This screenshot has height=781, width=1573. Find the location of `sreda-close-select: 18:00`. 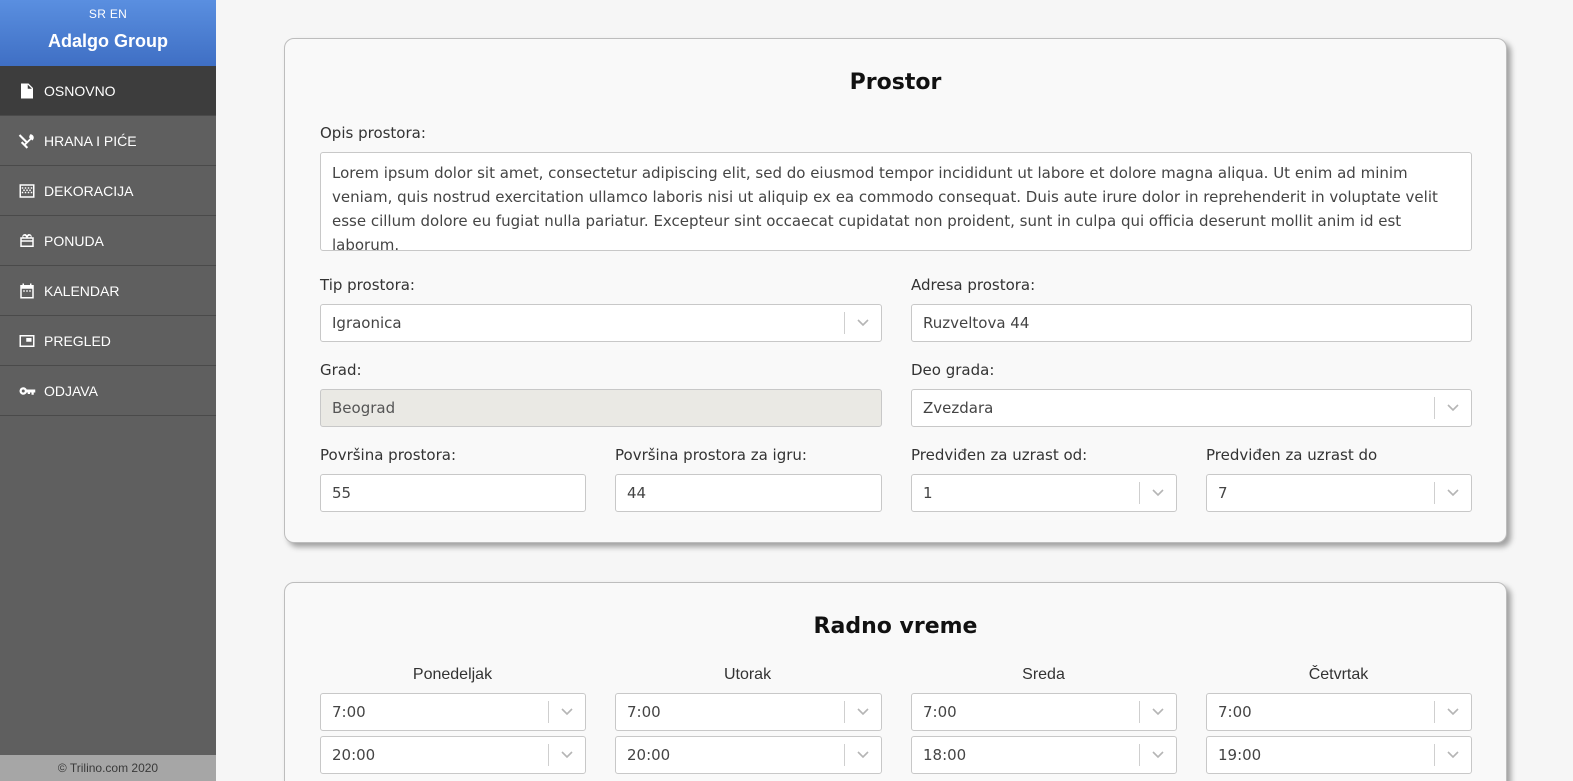

sreda-close-select: 18:00 is located at coordinates (1044, 755).